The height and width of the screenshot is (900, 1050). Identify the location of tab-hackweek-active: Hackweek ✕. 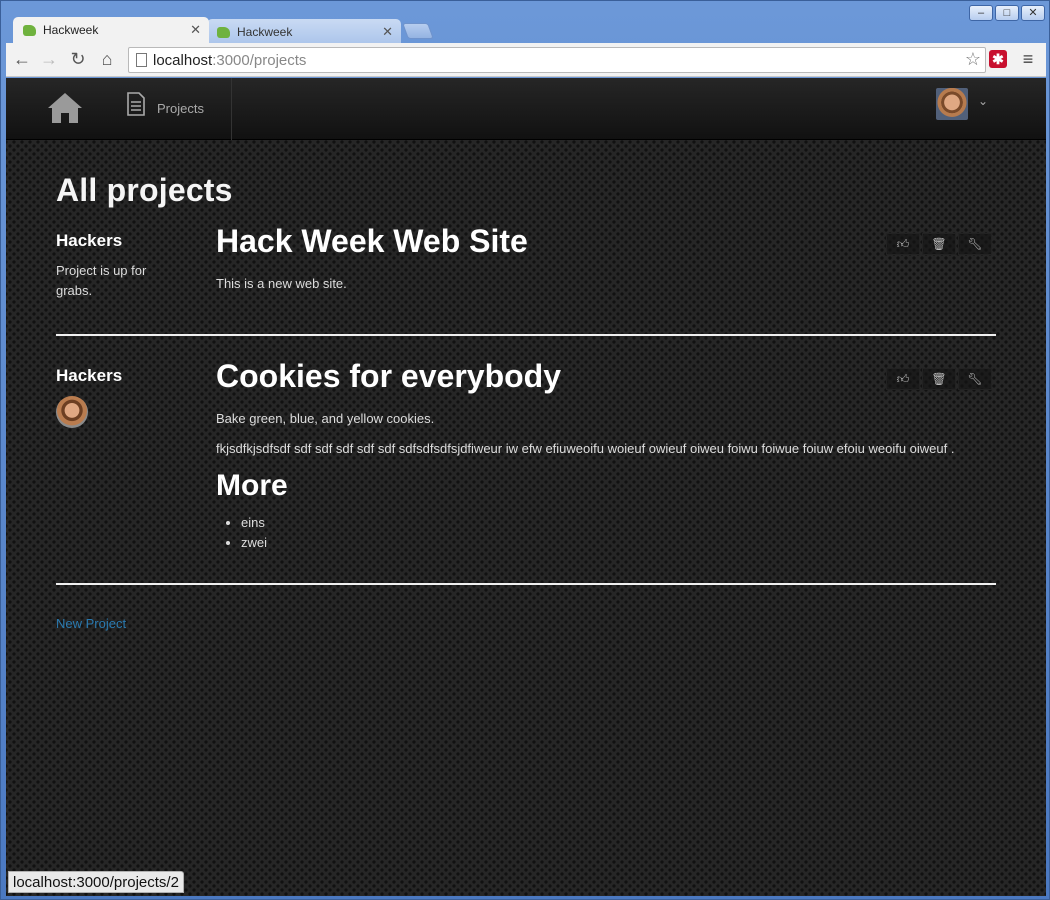
(111, 30).